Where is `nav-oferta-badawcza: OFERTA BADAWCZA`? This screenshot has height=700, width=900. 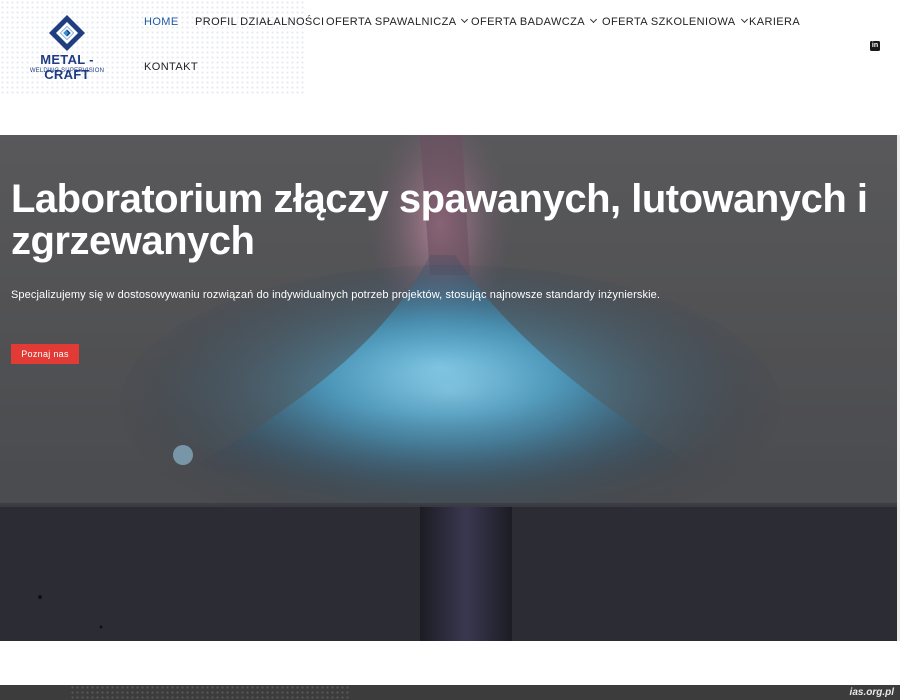
nav-oferta-badawcza: OFERTA BADAWCZA is located at coordinates (534, 21).